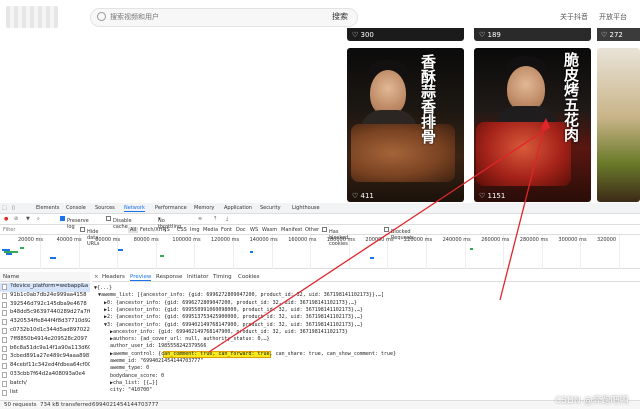 The height and width of the screenshot is (409, 640). I want to click on request-row: batch/, so click(45, 384).